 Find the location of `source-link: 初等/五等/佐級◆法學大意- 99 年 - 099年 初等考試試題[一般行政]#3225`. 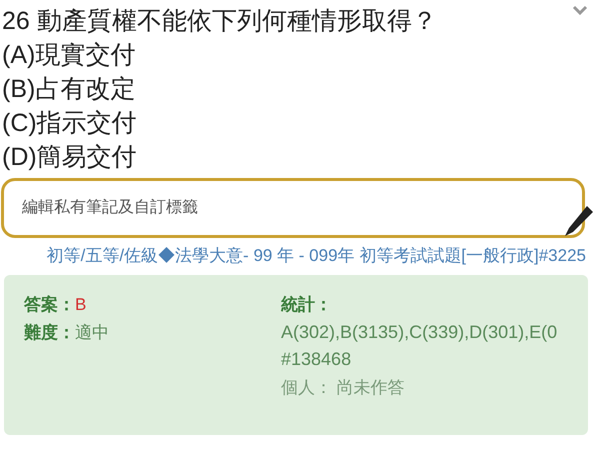

source-link: 初等/五等/佐級◆法學大意- 99 年 - 099年 初等考試試題[一般行政]#3225 is located at coordinates (316, 255).